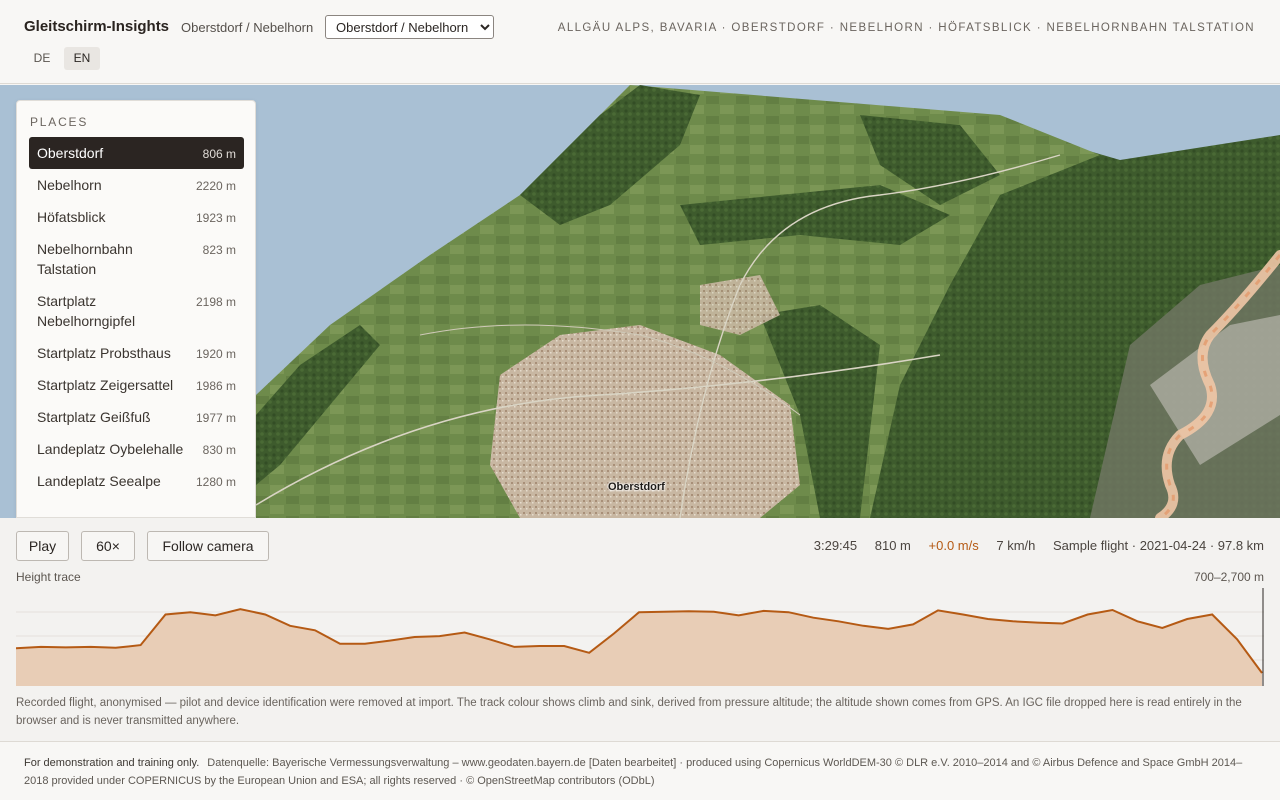  I want to click on place-altitude: 1920 m, so click(215, 354).